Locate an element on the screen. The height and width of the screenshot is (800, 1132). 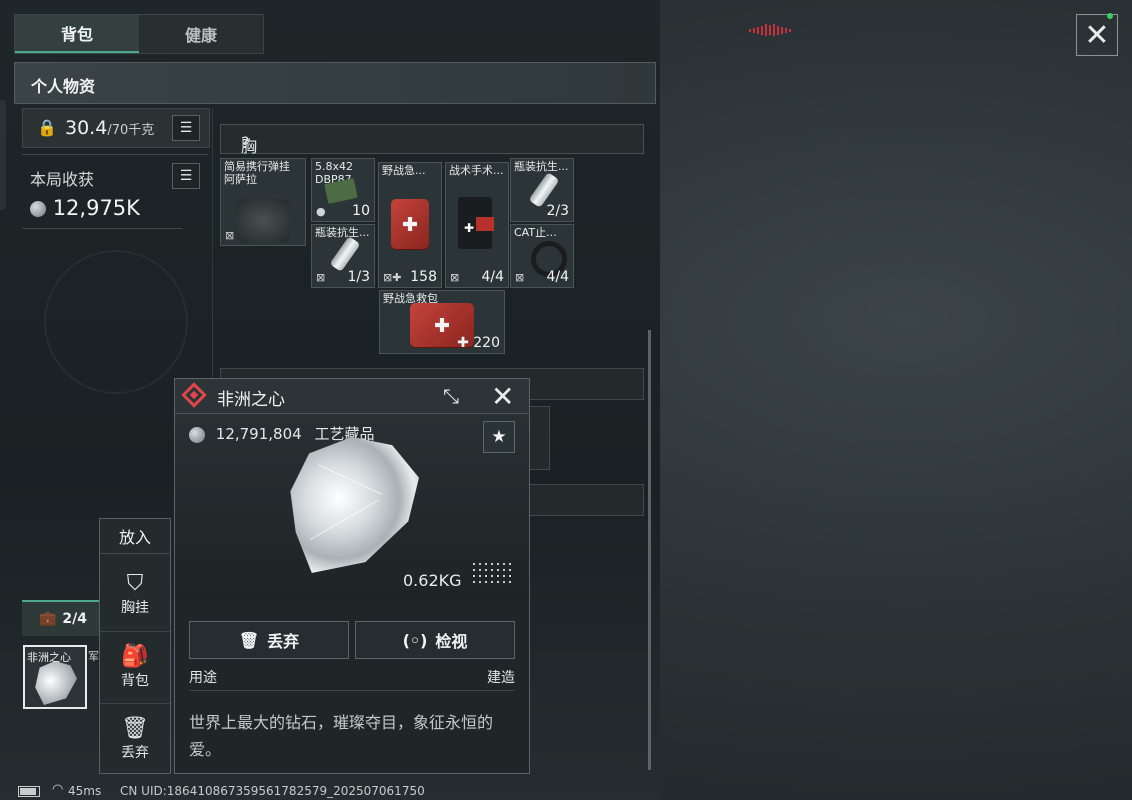
ping-value: 45ms is located at coordinates (85, 791).